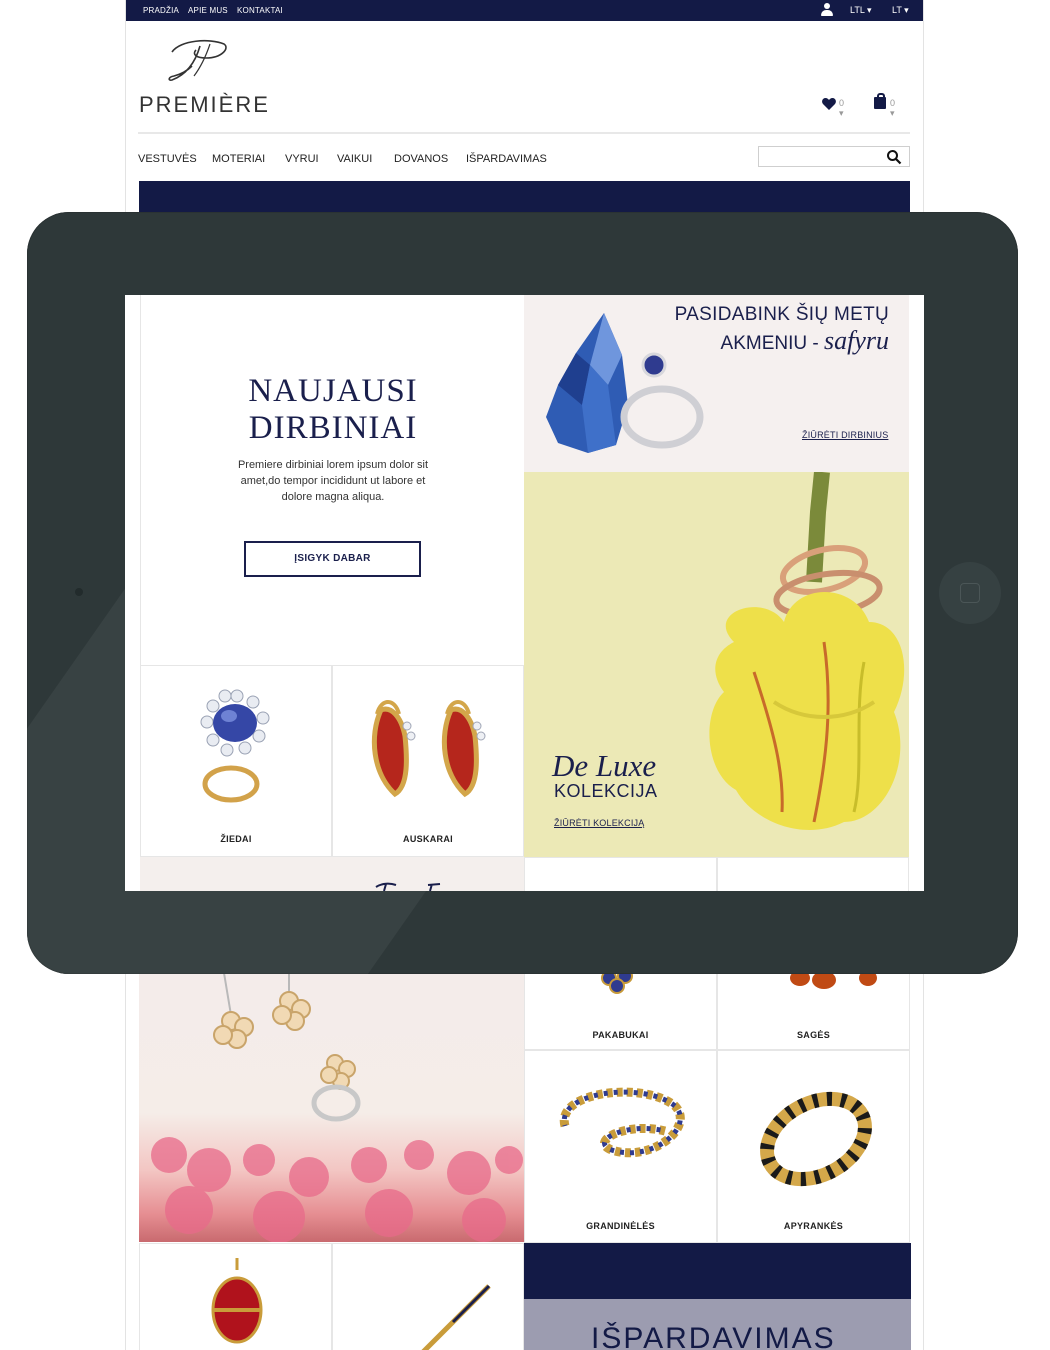 Image resolution: width=1050 pixels, height=1350 pixels. What do you see at coordinates (337, 1107) in the screenshot?
I see `flower-jewelry-image` at bounding box center [337, 1107].